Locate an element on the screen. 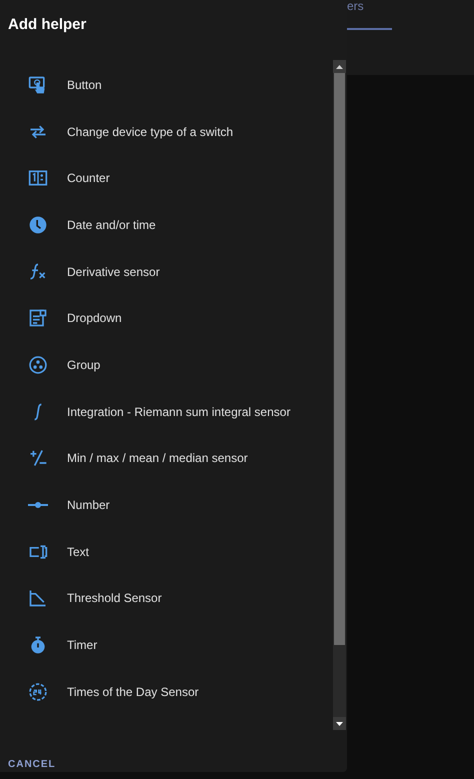 This screenshot has height=779, width=474. tab: ers is located at coordinates (369, 15).